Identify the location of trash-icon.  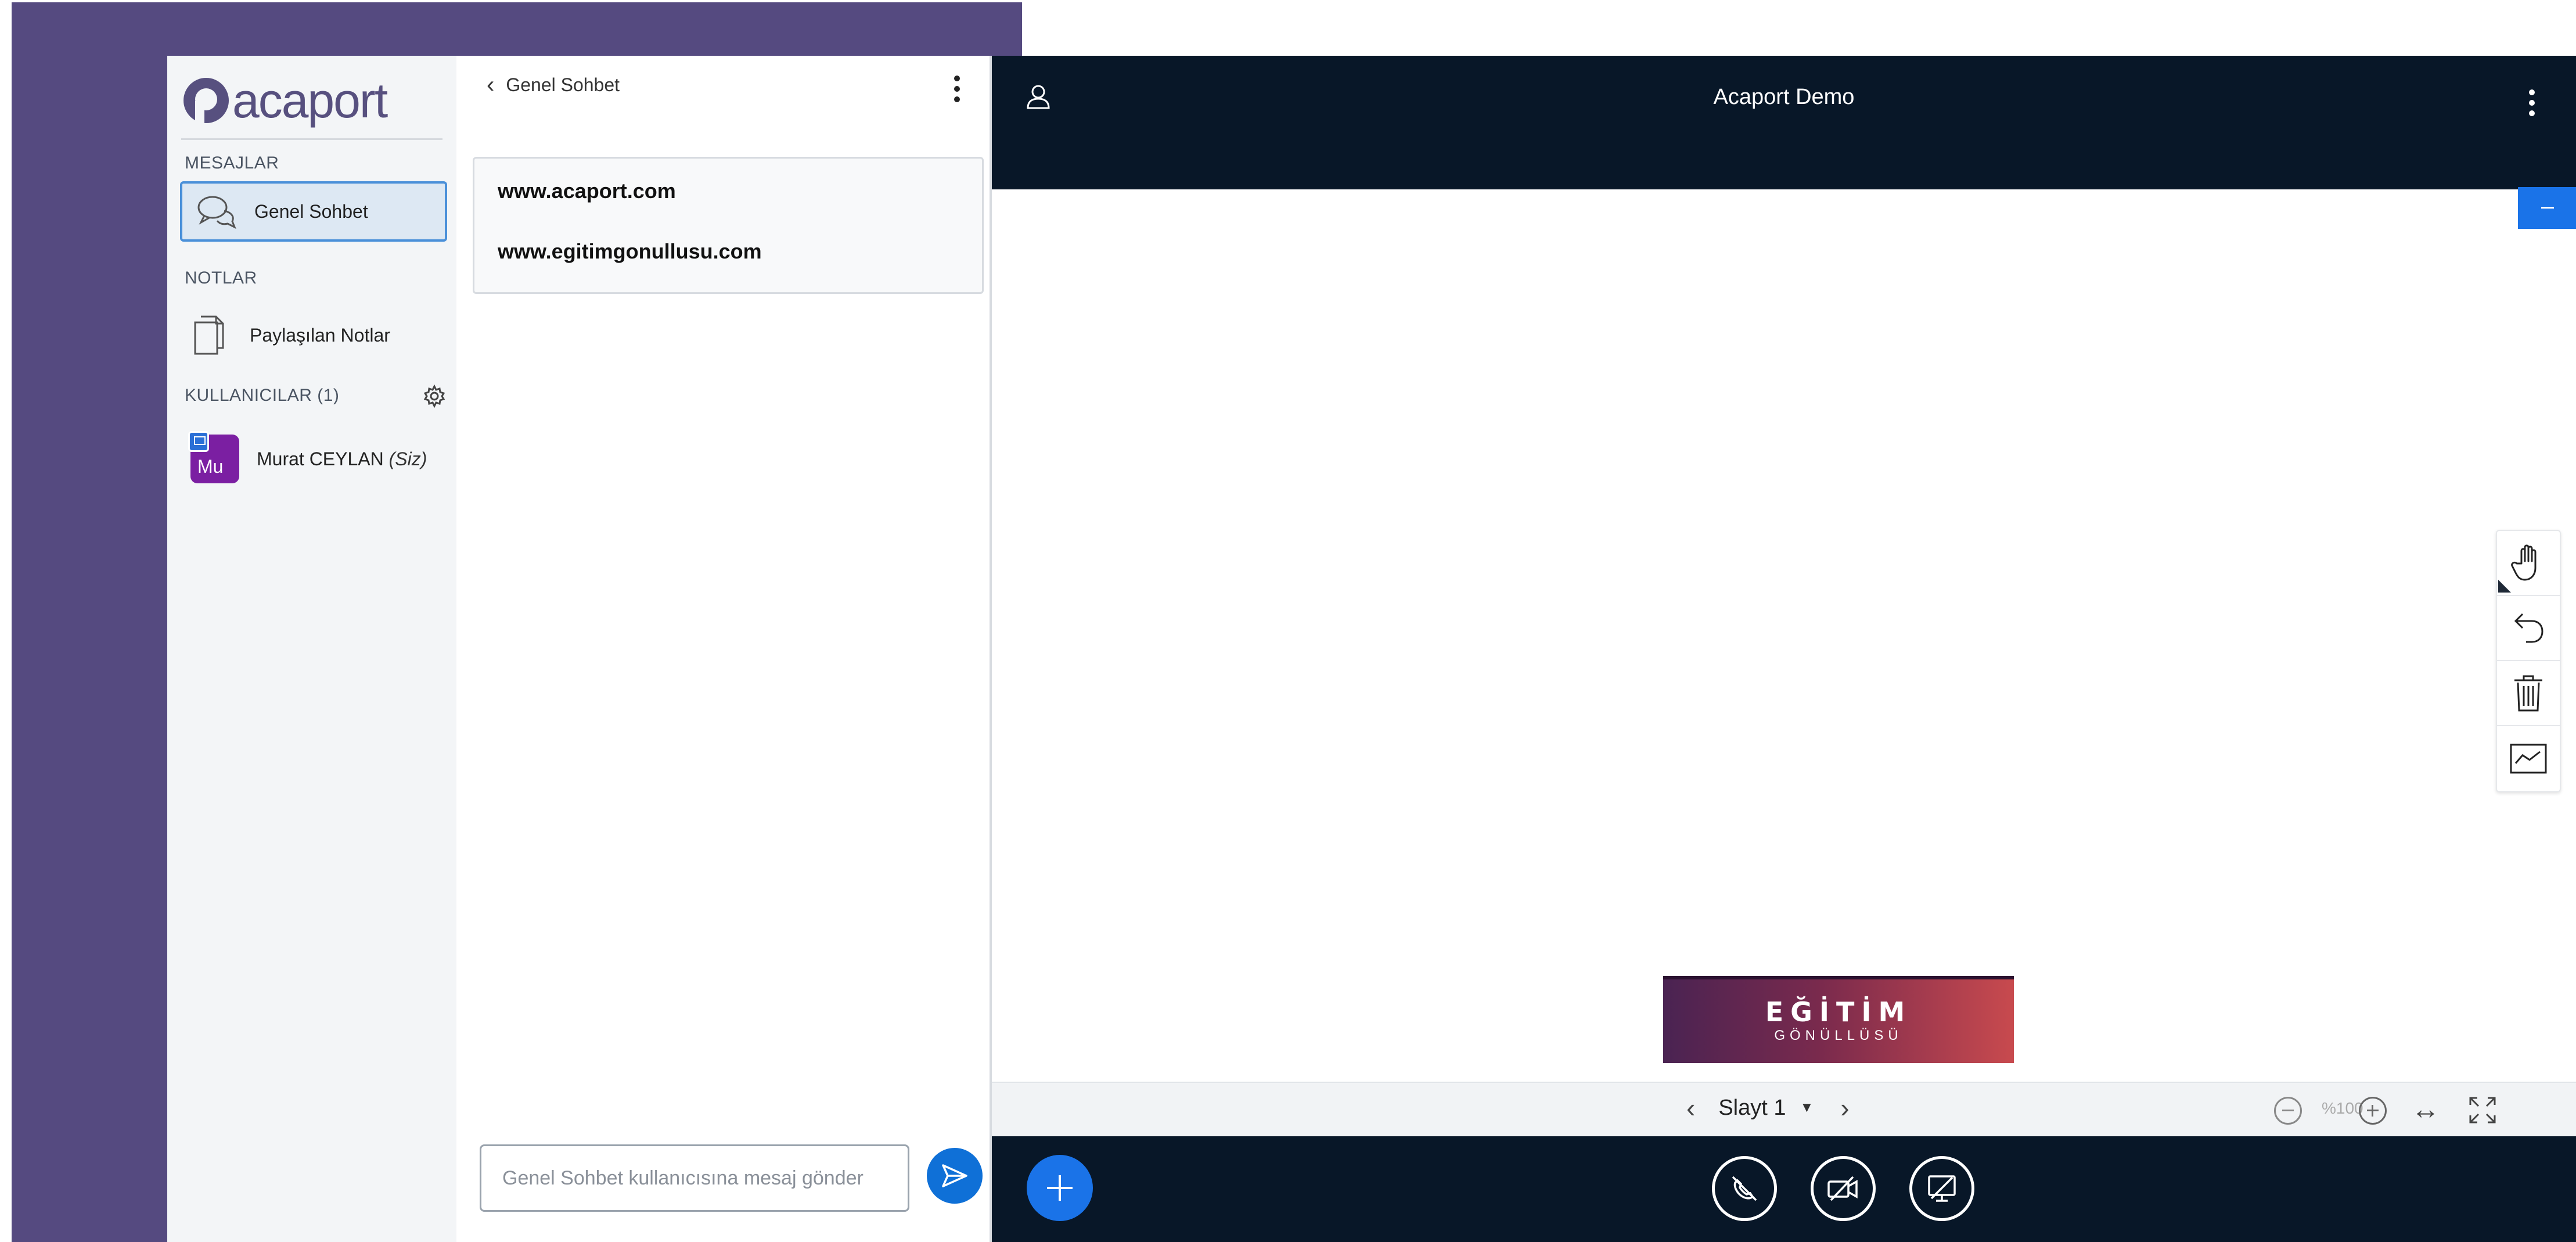
(2528, 694).